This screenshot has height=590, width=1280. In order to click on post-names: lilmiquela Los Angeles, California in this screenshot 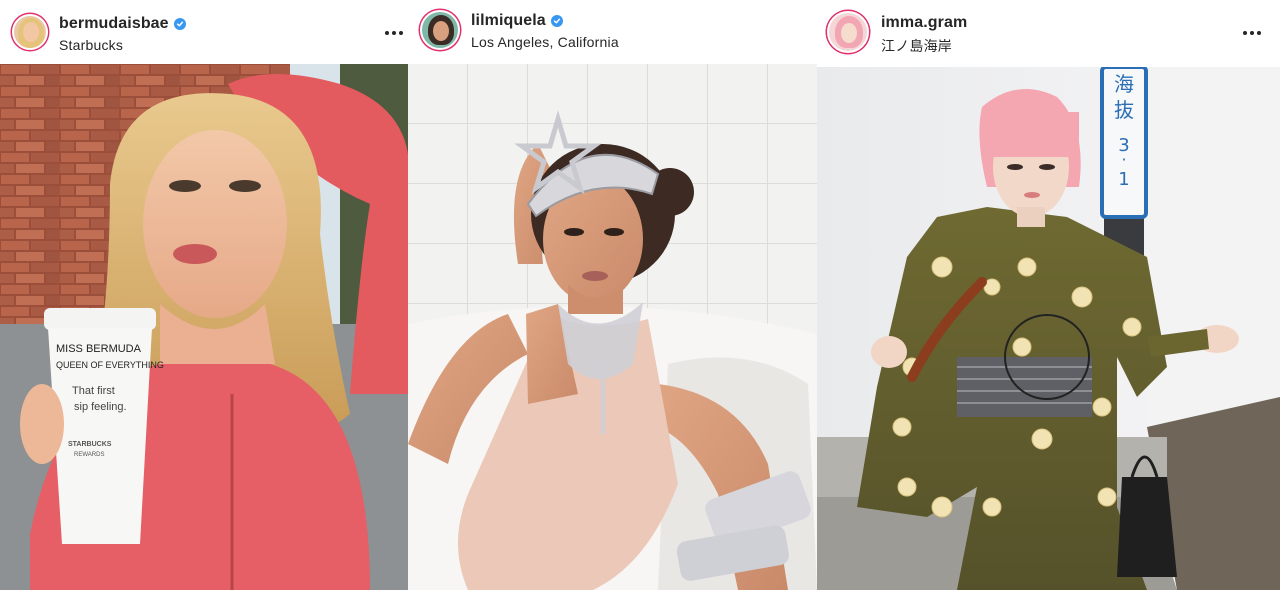, I will do `click(545, 31)`.